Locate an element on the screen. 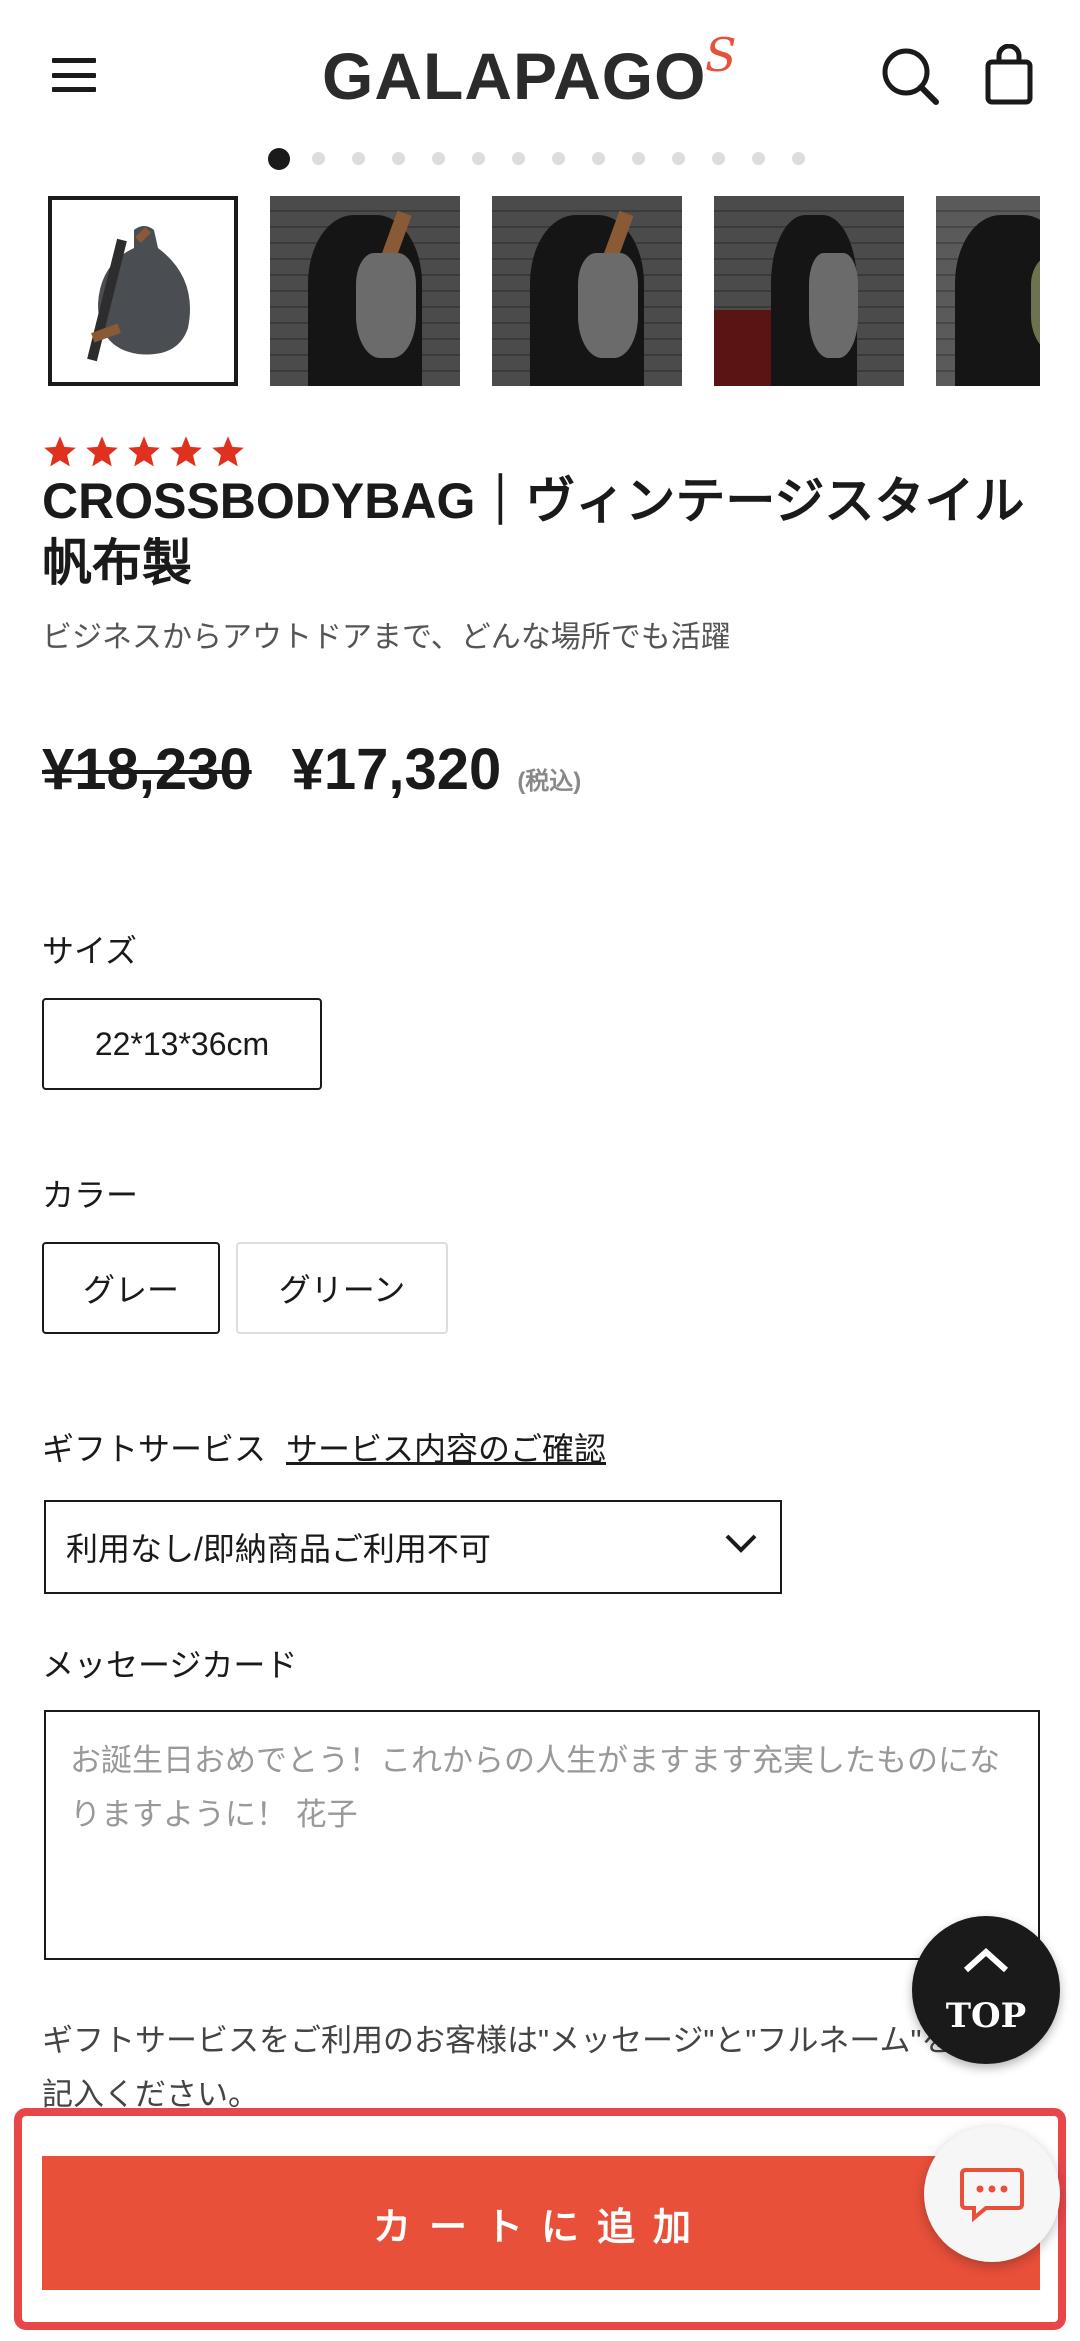  product-subtitle: ビジネスからアウトドアまで、どんな場所でも活躍 is located at coordinates (386, 637).